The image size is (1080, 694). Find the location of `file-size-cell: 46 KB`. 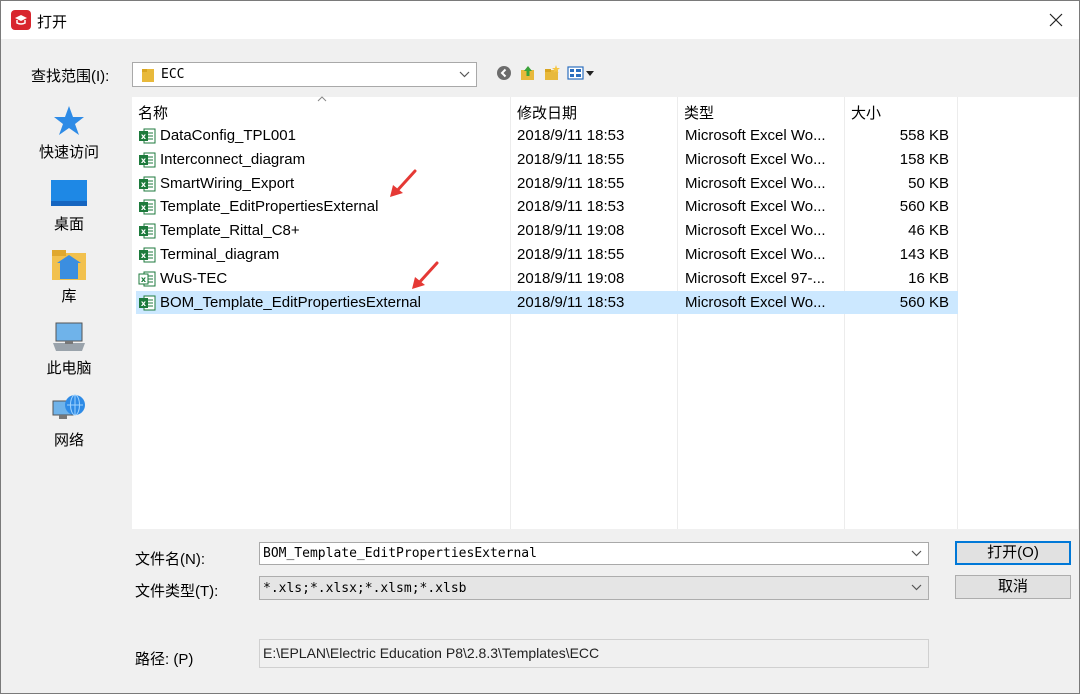

file-size-cell: 46 KB is located at coordinates (928, 231).